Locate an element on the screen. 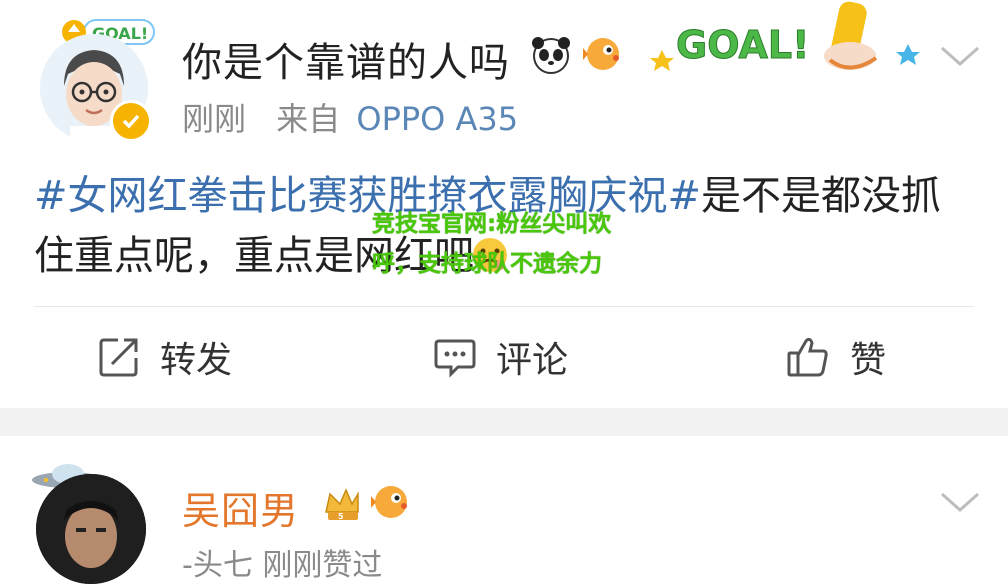  goal-banner-icon: GOAL! is located at coordinates (785, 36).